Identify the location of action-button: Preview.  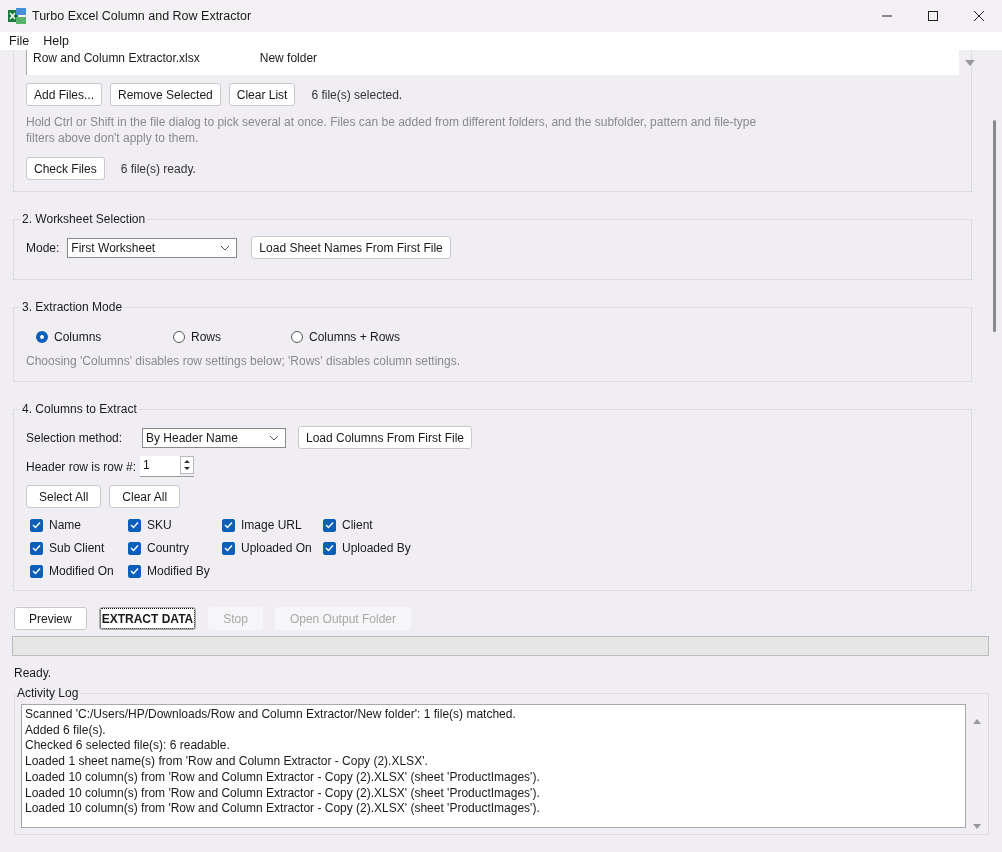
(50, 618).